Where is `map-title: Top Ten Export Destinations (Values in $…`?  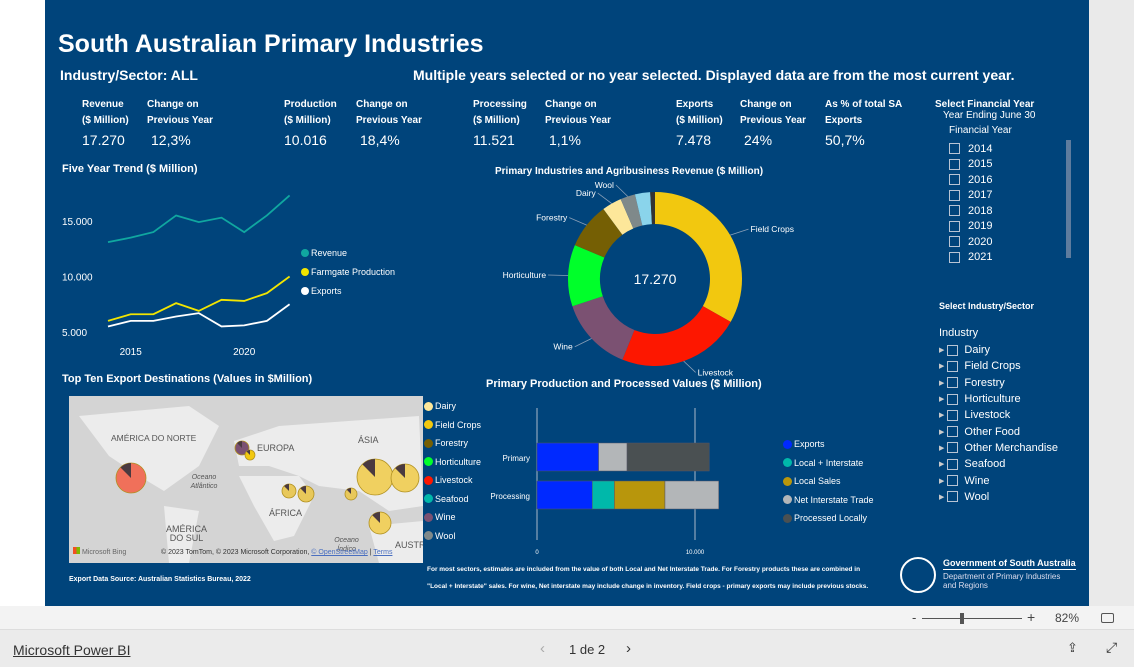 map-title: Top Ten Export Destinations (Values in $… is located at coordinates (187, 379).